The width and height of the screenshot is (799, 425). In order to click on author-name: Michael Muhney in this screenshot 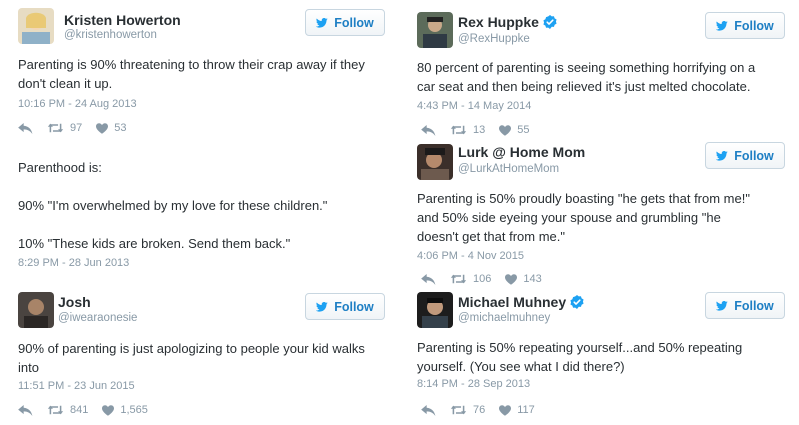, I will do `click(521, 302)`.